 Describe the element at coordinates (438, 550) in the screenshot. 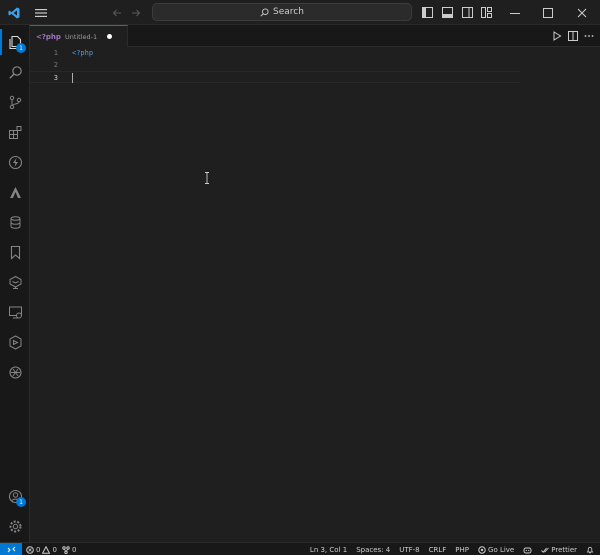

I see `line-endings: CRLF` at that location.